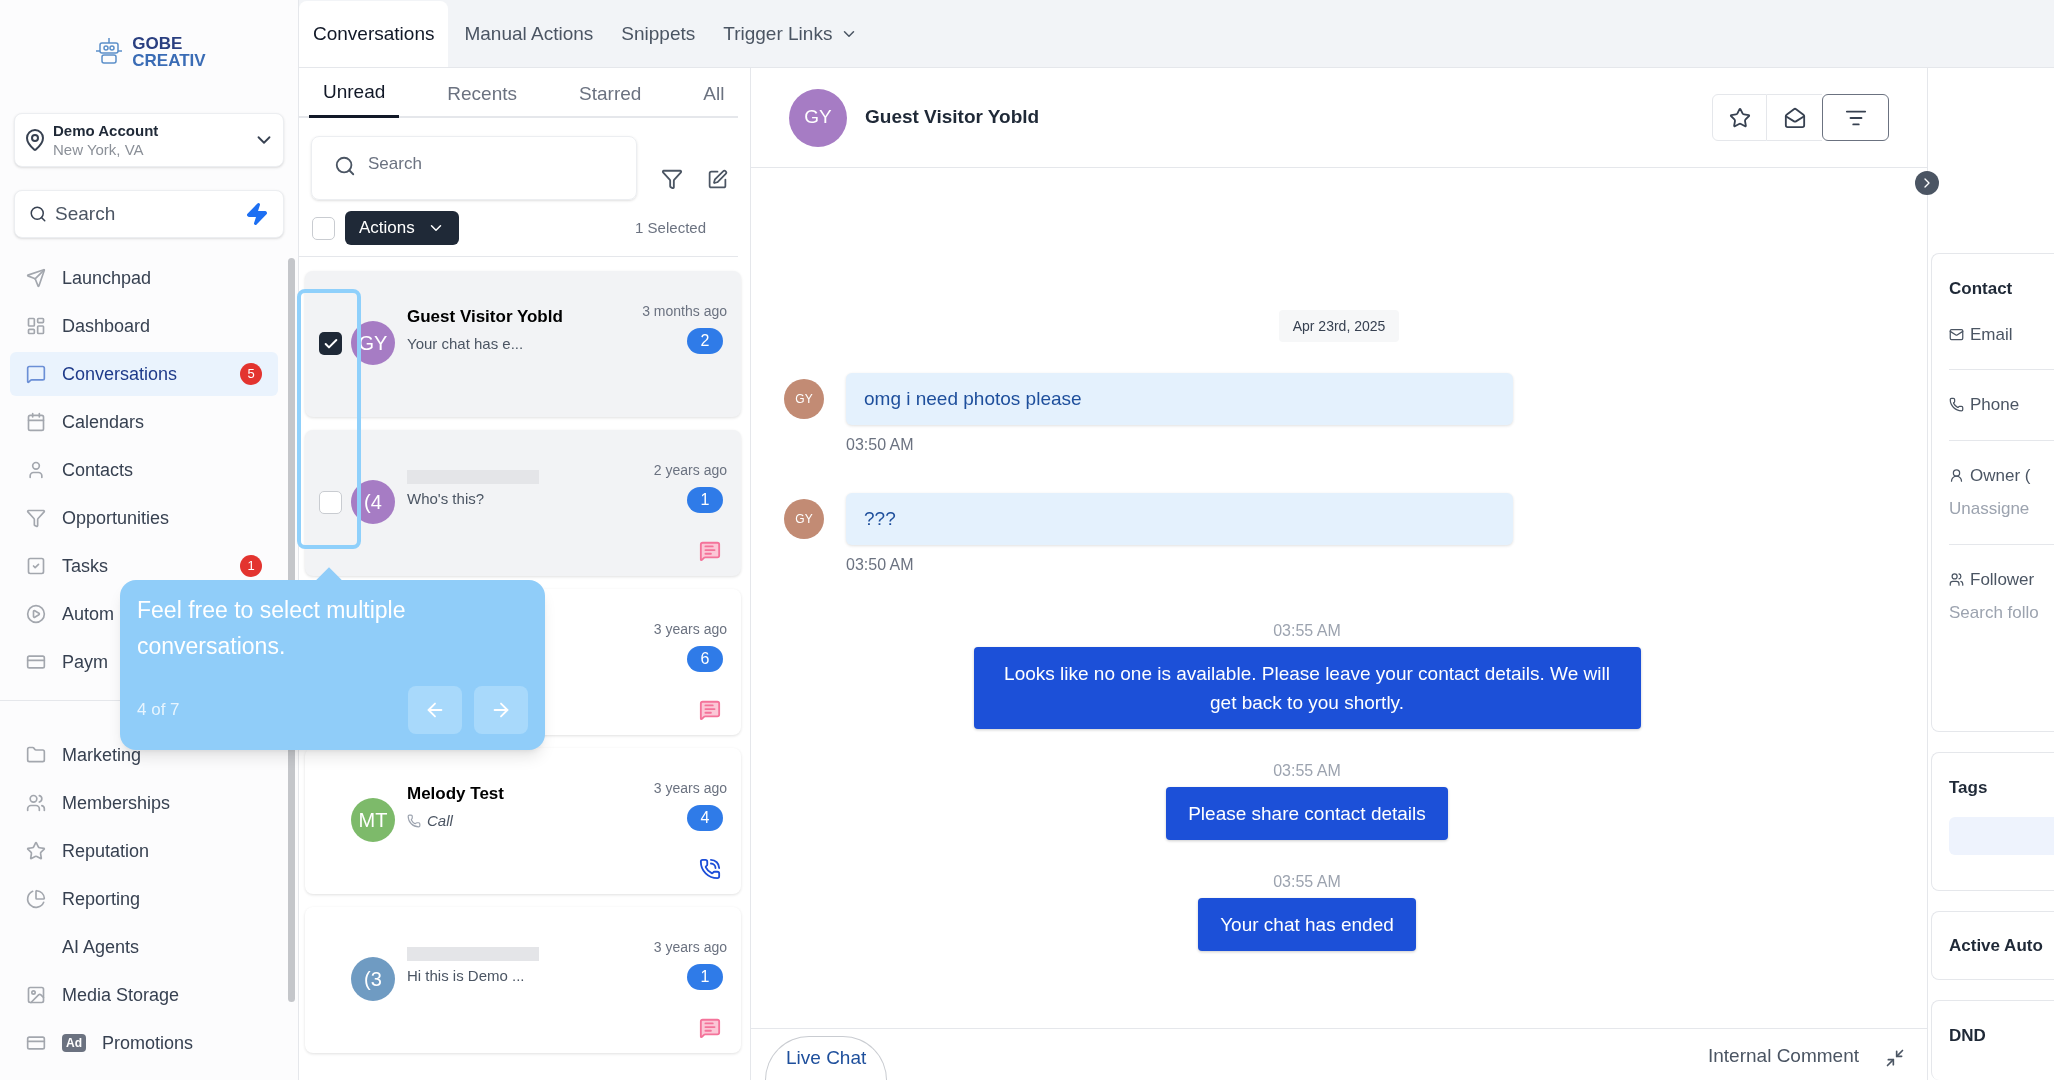 Image resolution: width=2054 pixels, height=1080 pixels. What do you see at coordinates (1995, 405) in the screenshot?
I see `field-label: Phone` at bounding box center [1995, 405].